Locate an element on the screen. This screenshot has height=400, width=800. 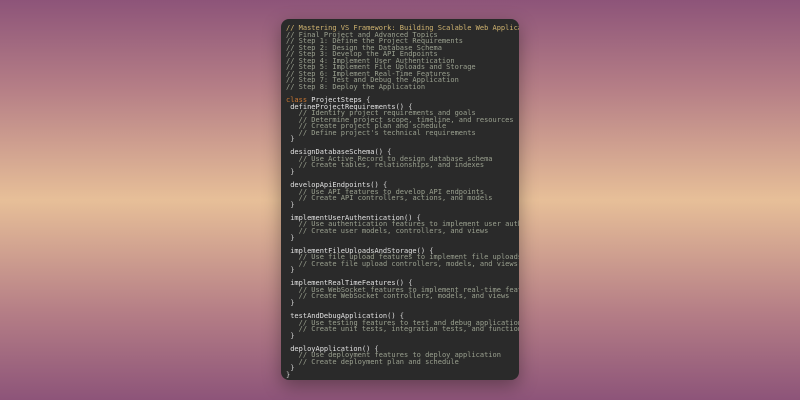
comment: // Step 8: Deploy the Application is located at coordinates (356, 86).